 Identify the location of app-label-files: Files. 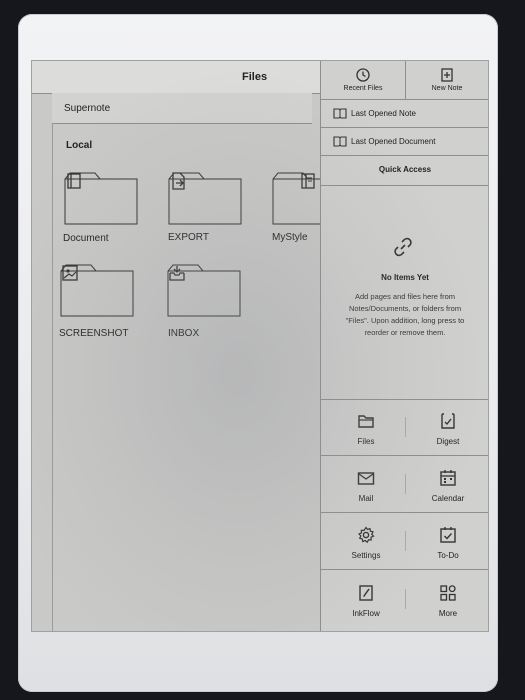
(366, 441).